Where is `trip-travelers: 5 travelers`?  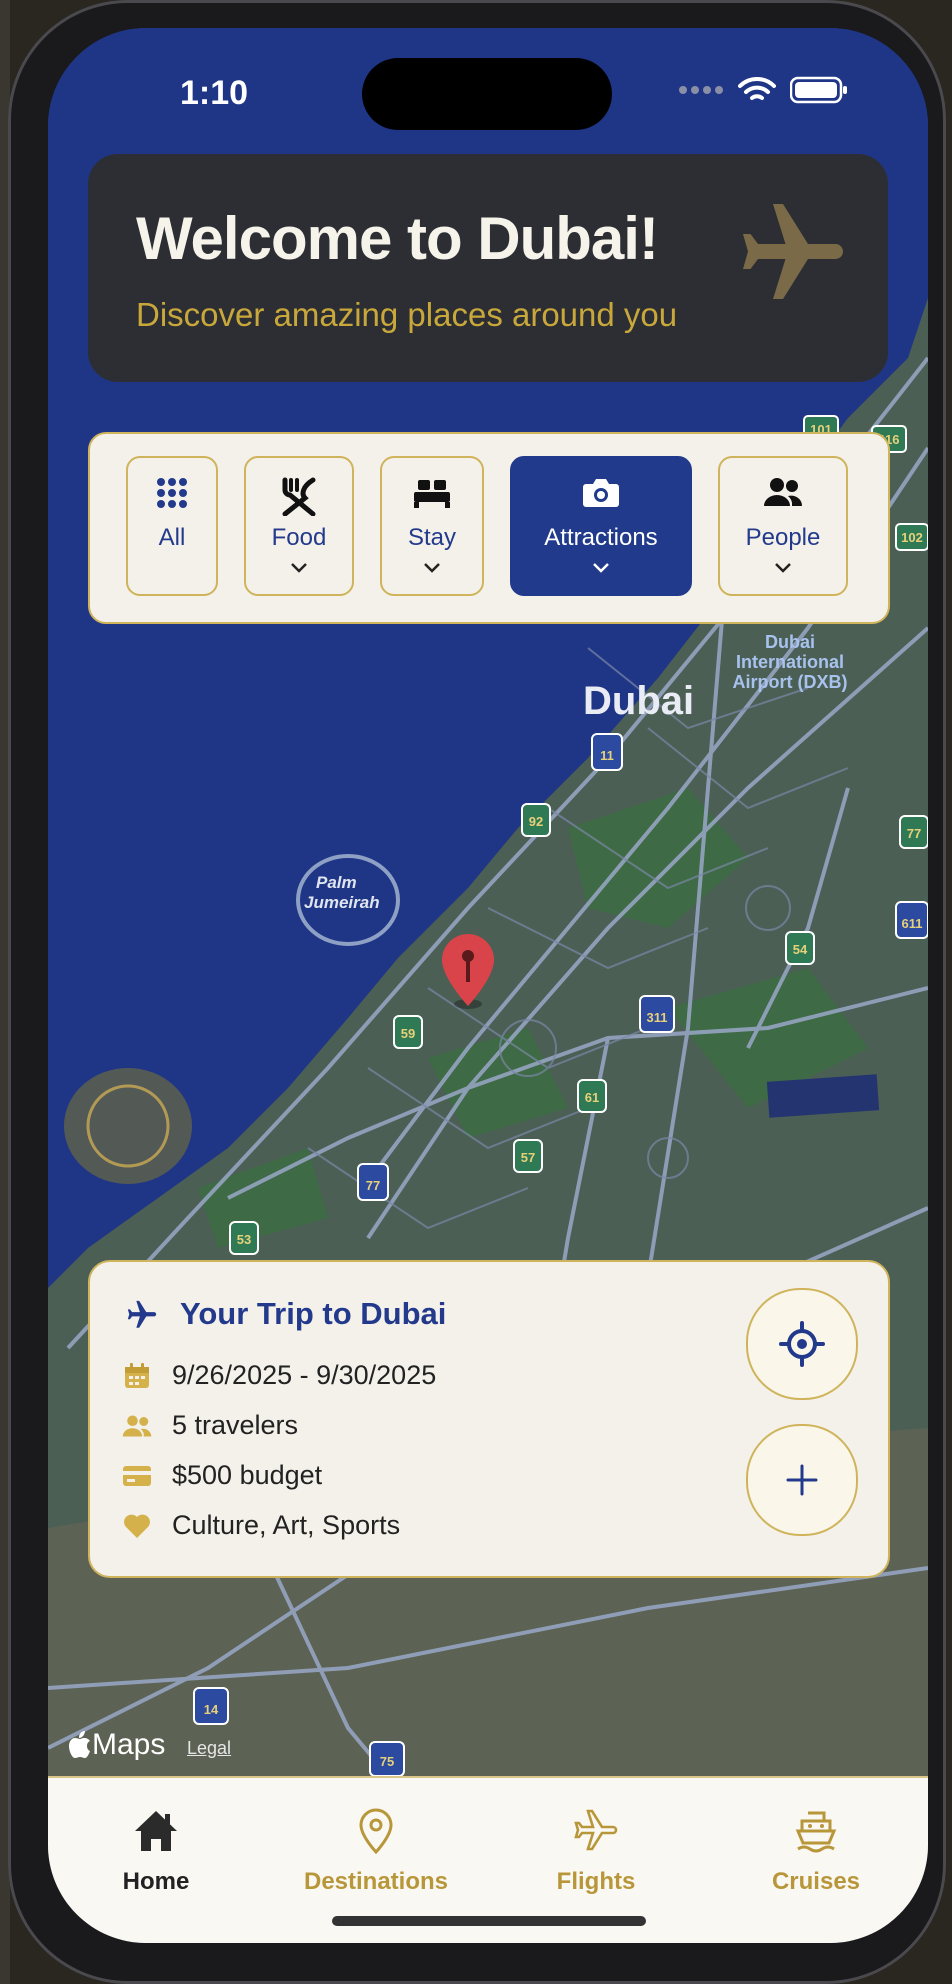
trip-travelers: 5 travelers is located at coordinates (235, 1425).